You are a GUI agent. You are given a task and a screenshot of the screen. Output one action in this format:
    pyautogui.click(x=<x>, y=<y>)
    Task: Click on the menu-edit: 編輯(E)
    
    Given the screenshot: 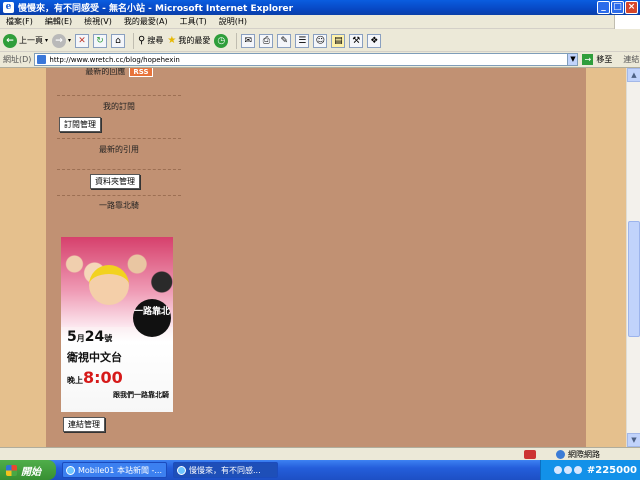 What is the action you would take?
    pyautogui.click(x=58, y=21)
    